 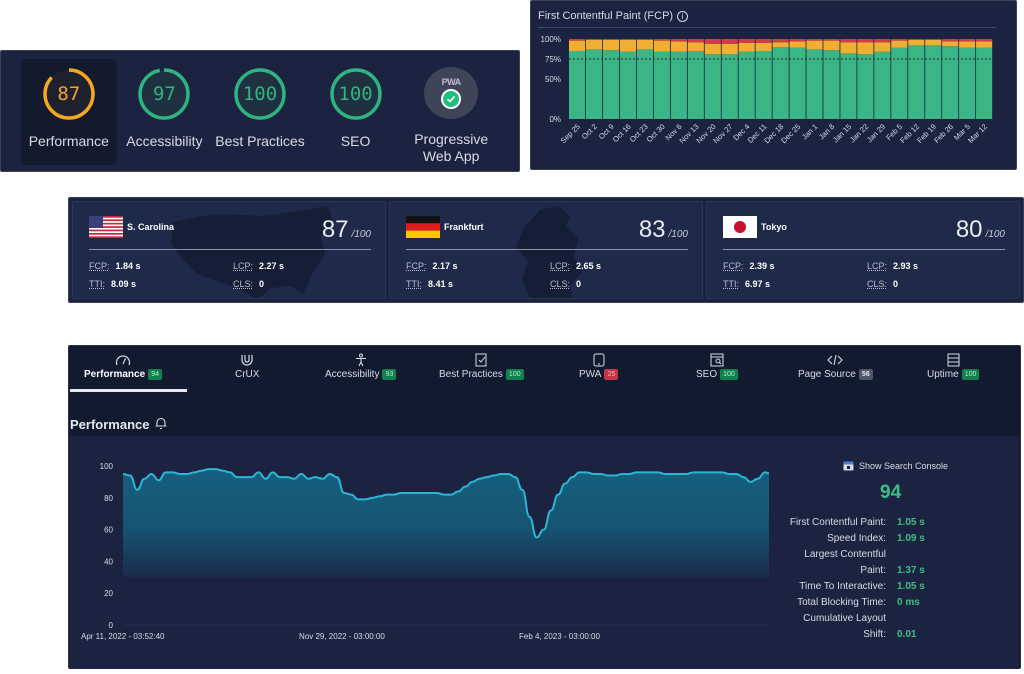 I want to click on performance-score: 94, so click(x=891, y=492).